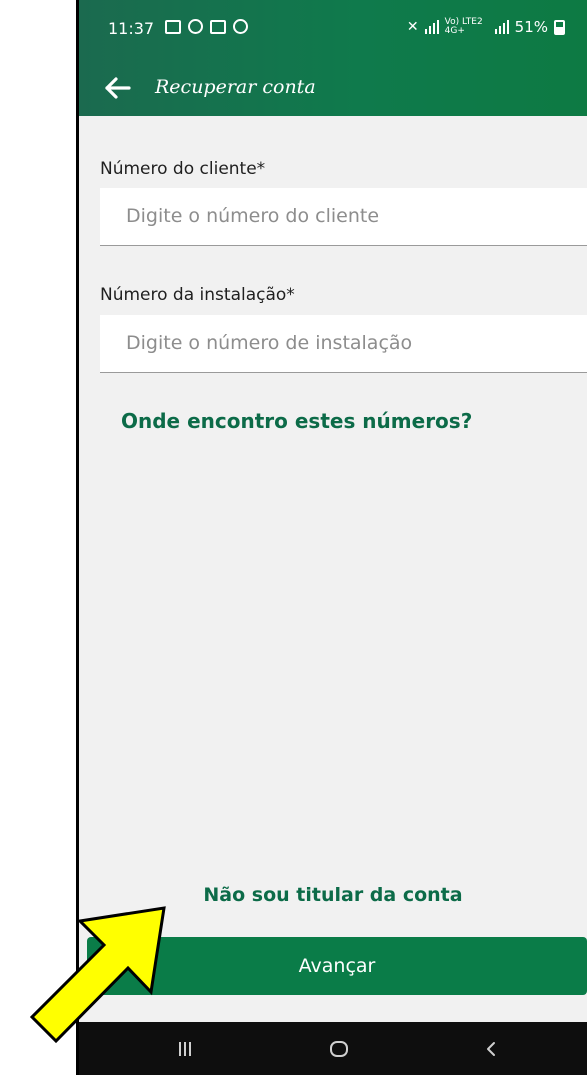 This screenshot has width=587, height=1075. Describe the element at coordinates (183, 169) in the screenshot. I see `client-number-label: Número do cliente*` at that location.